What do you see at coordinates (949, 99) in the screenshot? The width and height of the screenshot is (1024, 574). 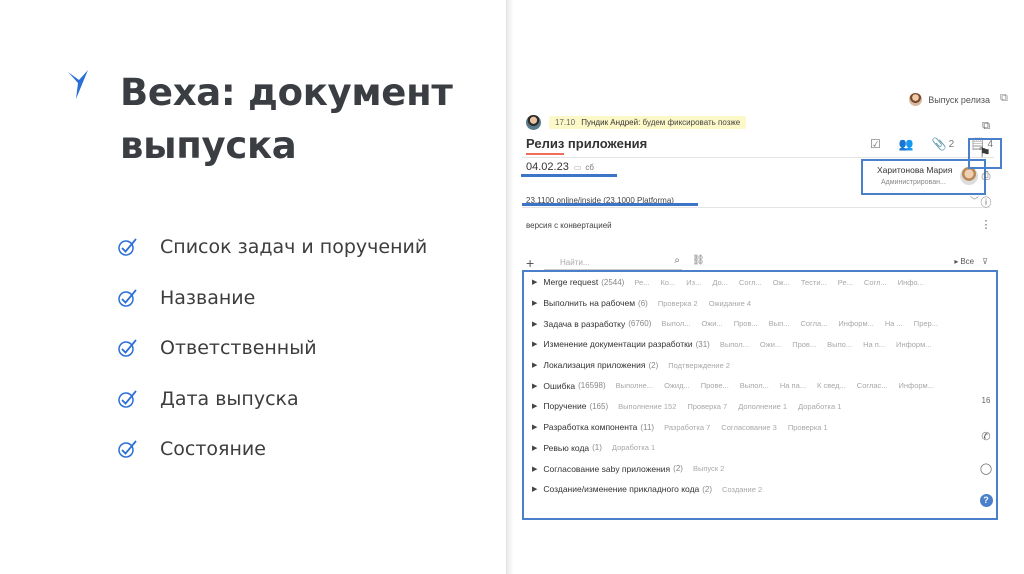 I see `release-button: Выпуск релиза` at bounding box center [949, 99].